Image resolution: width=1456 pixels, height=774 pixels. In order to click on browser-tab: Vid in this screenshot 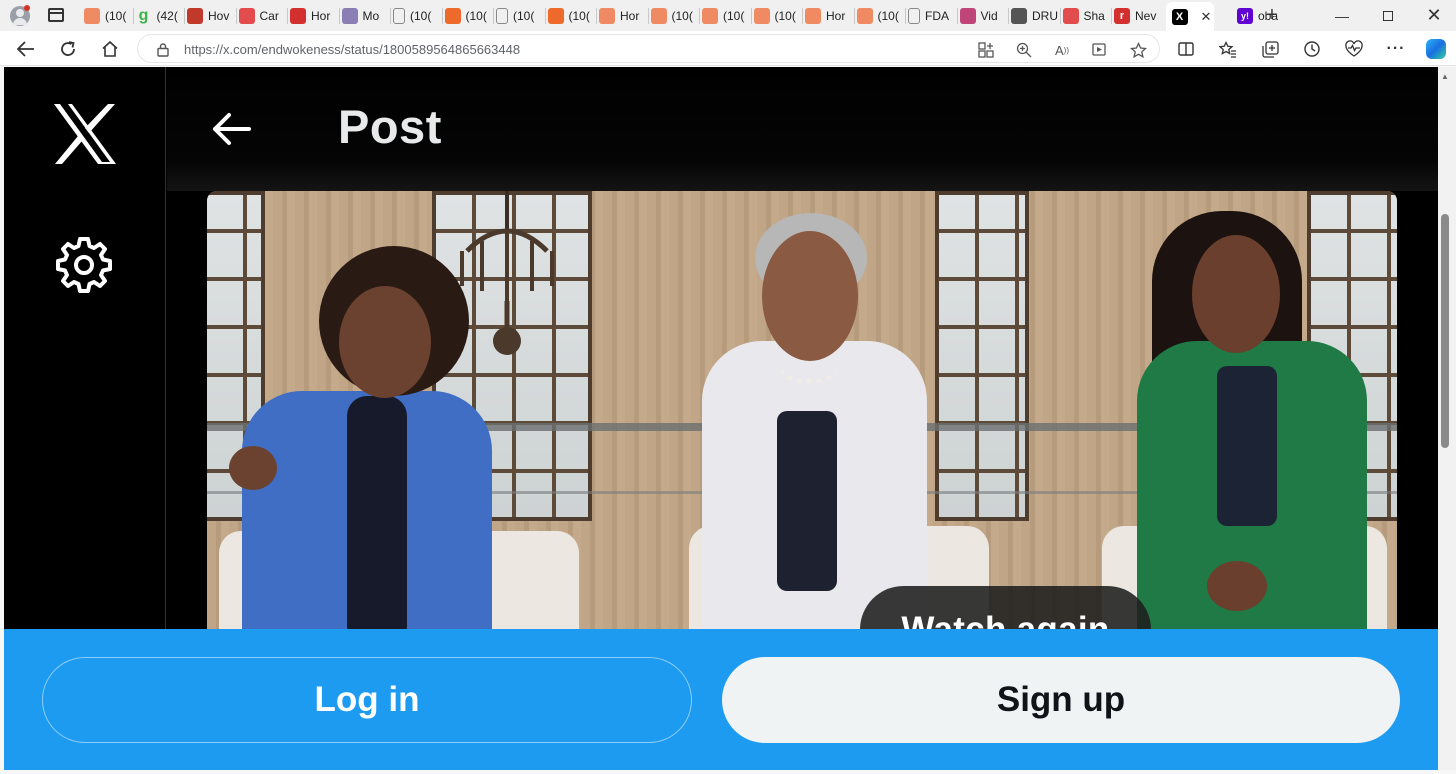, I will do `click(983, 15)`.